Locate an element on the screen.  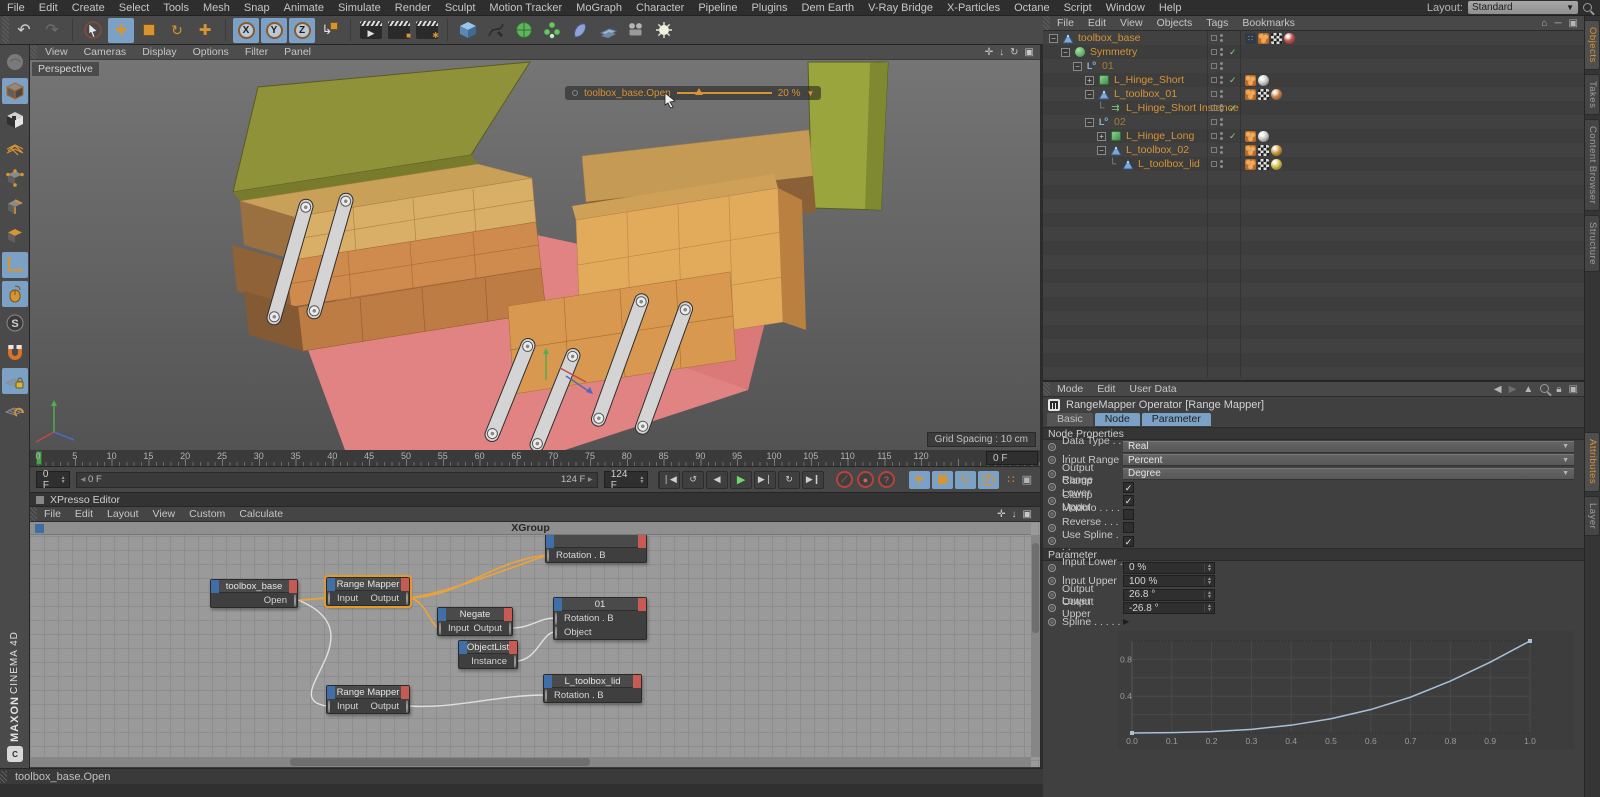
node-l-toolbox-lid: L_toolbox_lid Rotation . B is located at coordinates (592, 688).